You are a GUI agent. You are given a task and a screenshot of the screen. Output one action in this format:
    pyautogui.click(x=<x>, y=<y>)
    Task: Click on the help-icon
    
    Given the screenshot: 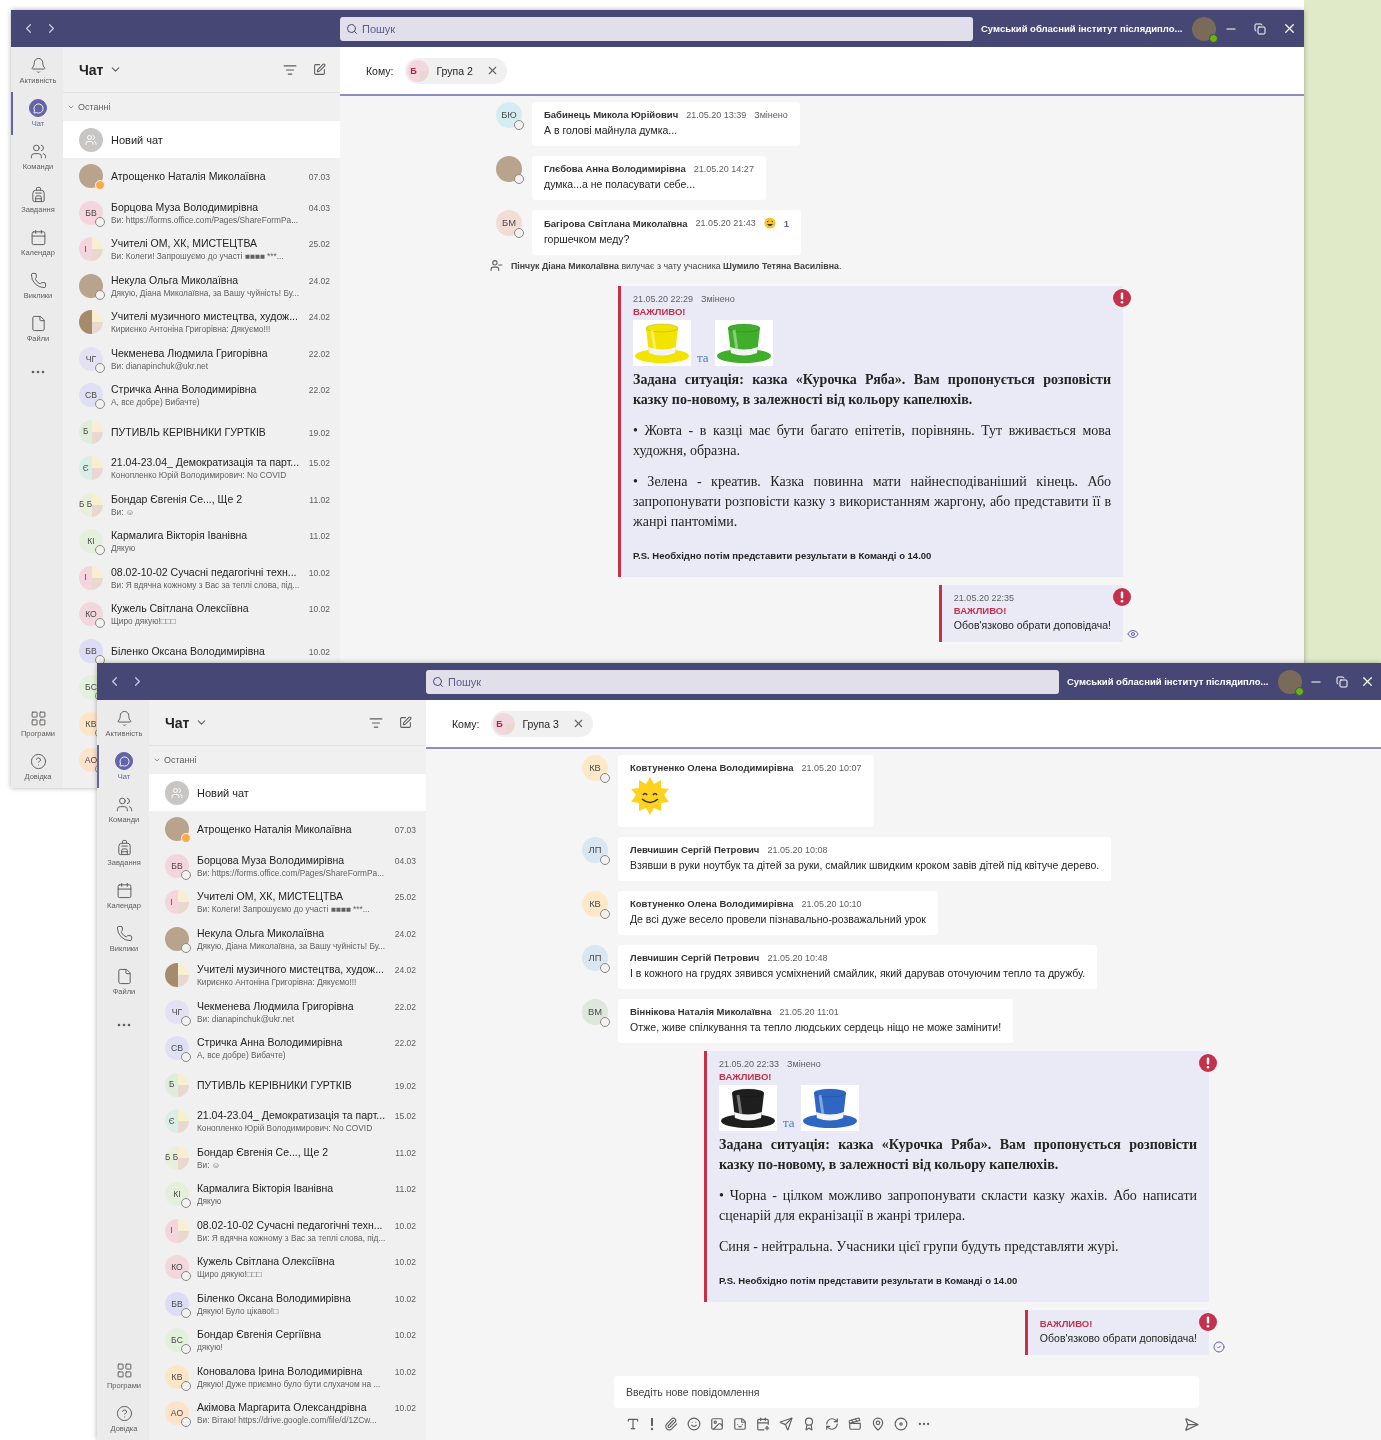 What is the action you would take?
    pyautogui.click(x=38, y=761)
    